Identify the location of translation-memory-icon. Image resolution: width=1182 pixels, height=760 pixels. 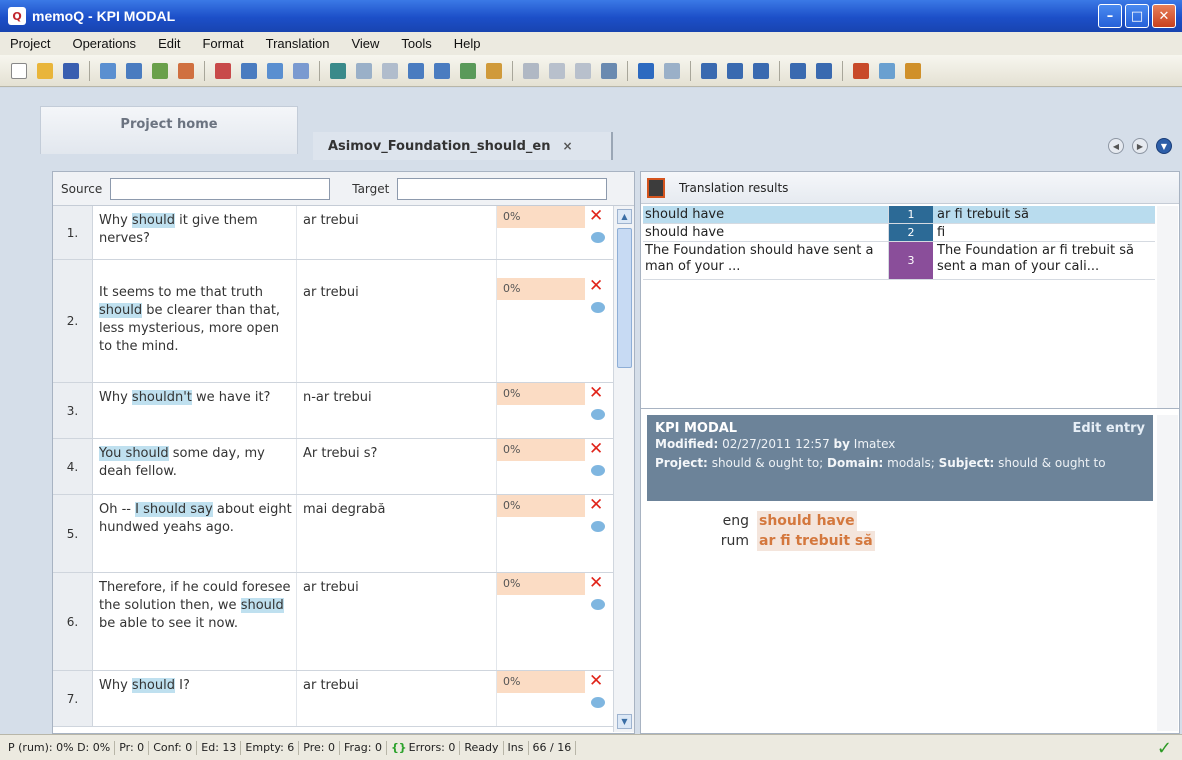
(249, 70).